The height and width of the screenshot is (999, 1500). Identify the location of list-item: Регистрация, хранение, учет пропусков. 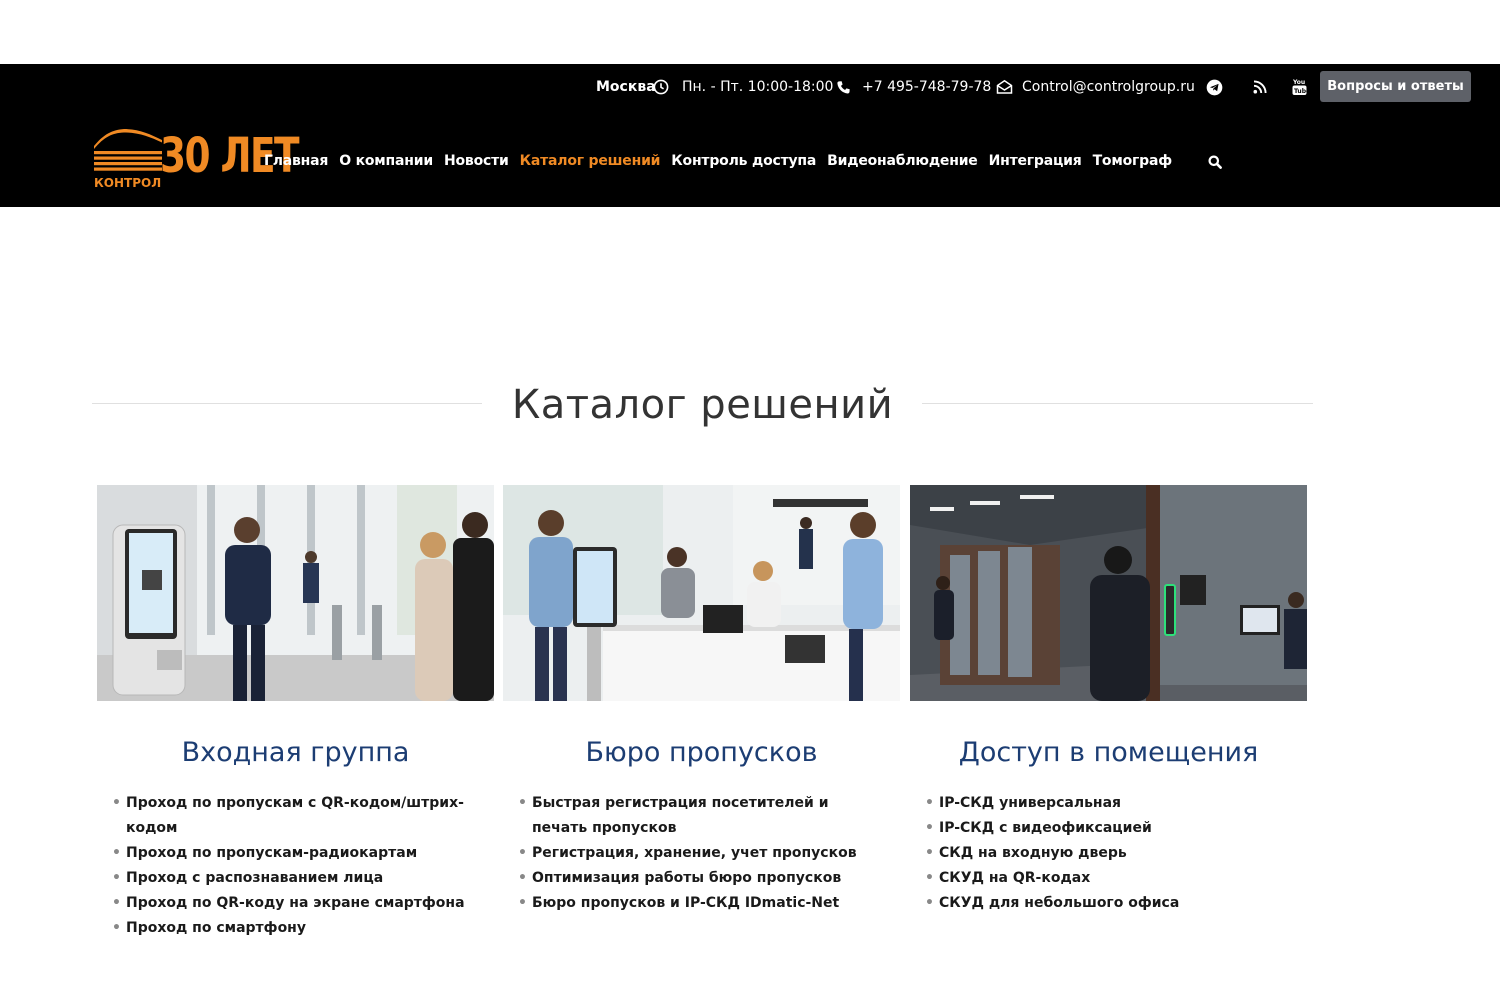
(703, 853).